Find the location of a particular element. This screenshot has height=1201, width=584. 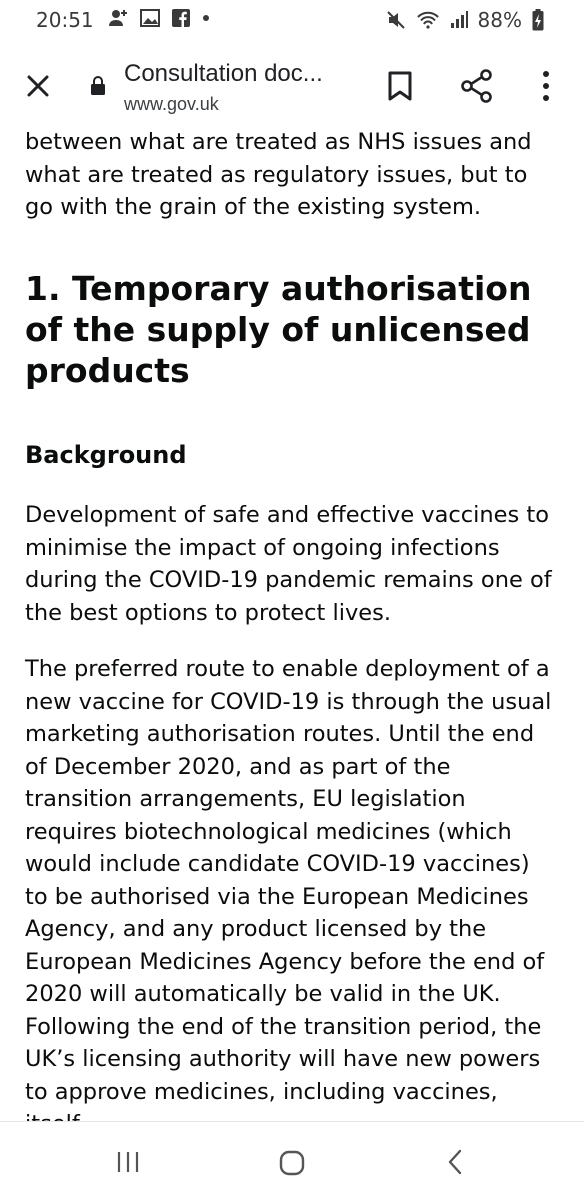

back-button is located at coordinates (455, 1164).